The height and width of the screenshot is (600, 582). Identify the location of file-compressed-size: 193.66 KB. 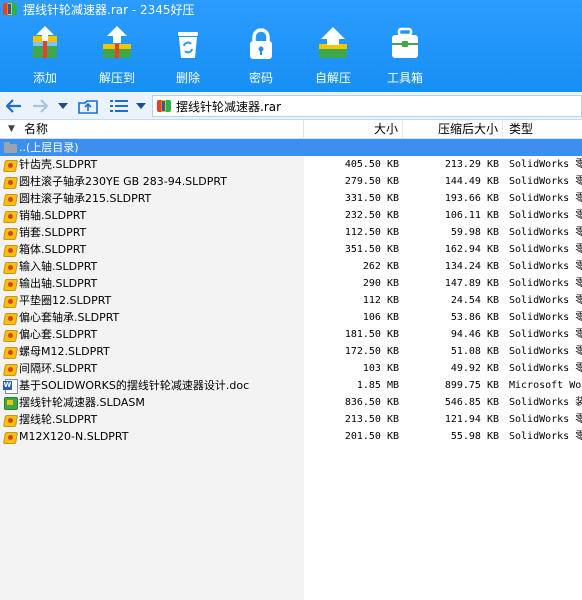
(471, 198).